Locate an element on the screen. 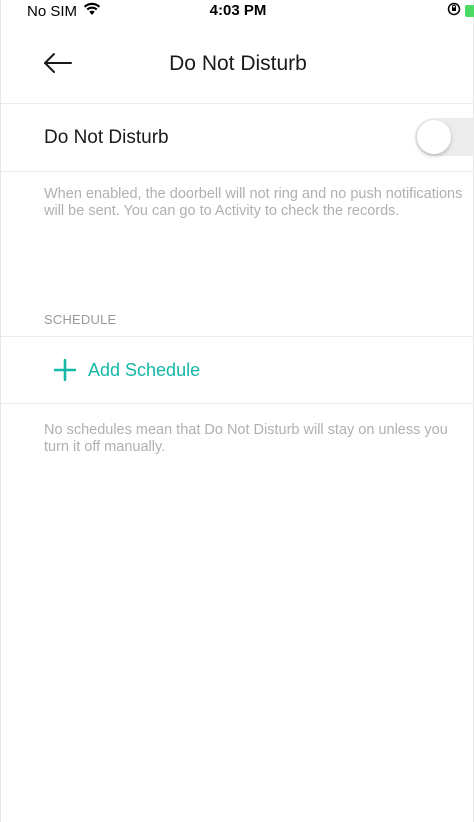 This screenshot has height=822, width=474. add-schedule-label: Add Schedule is located at coordinates (144, 370).